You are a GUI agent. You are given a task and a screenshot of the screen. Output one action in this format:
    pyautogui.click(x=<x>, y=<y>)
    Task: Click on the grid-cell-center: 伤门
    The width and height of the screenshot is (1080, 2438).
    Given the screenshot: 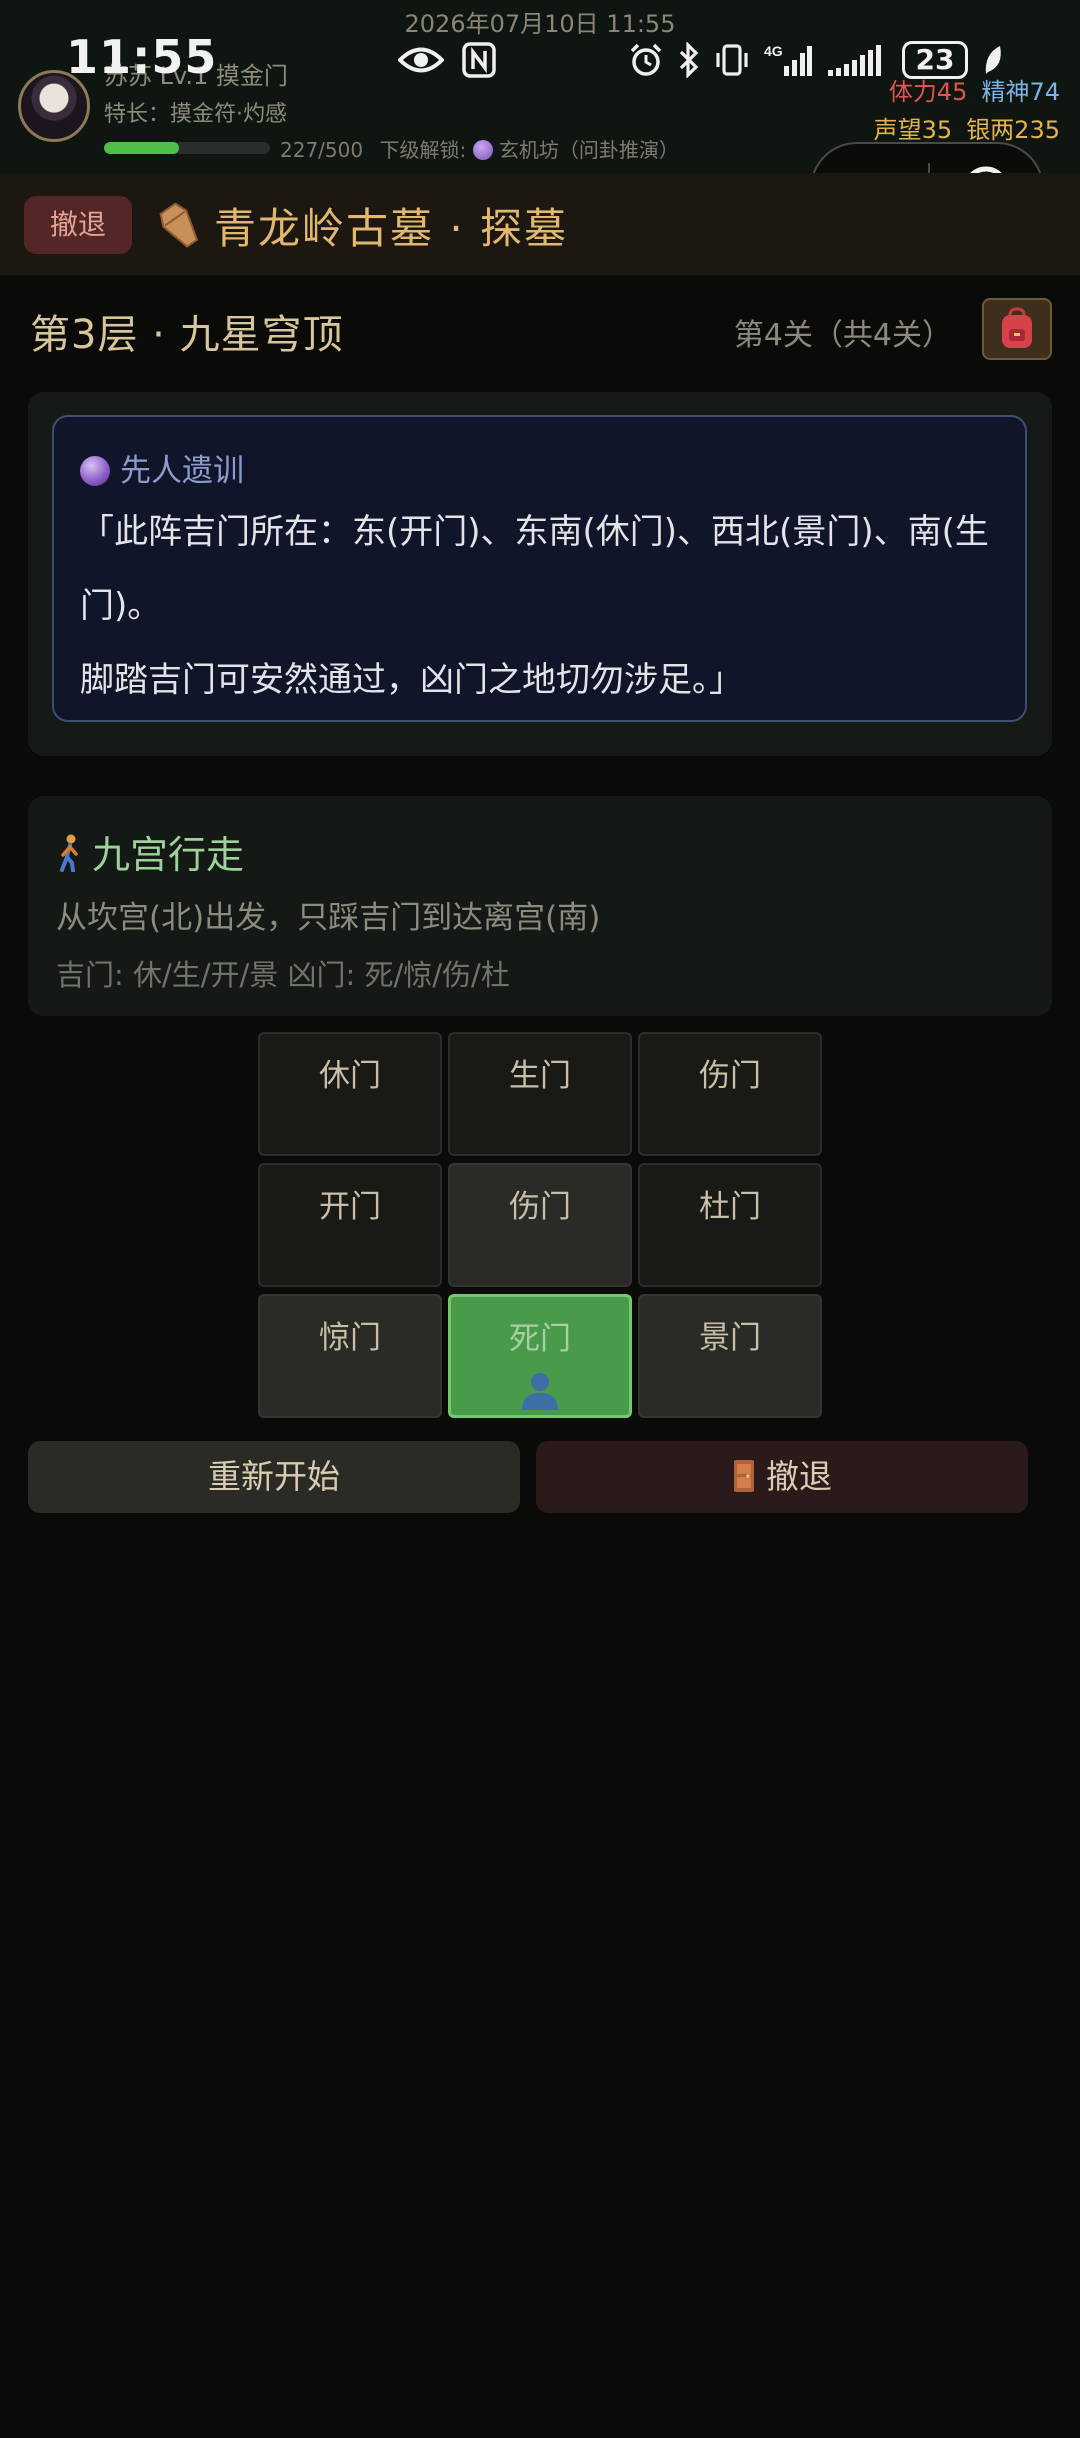 What is the action you would take?
    pyautogui.click(x=540, y=1225)
    